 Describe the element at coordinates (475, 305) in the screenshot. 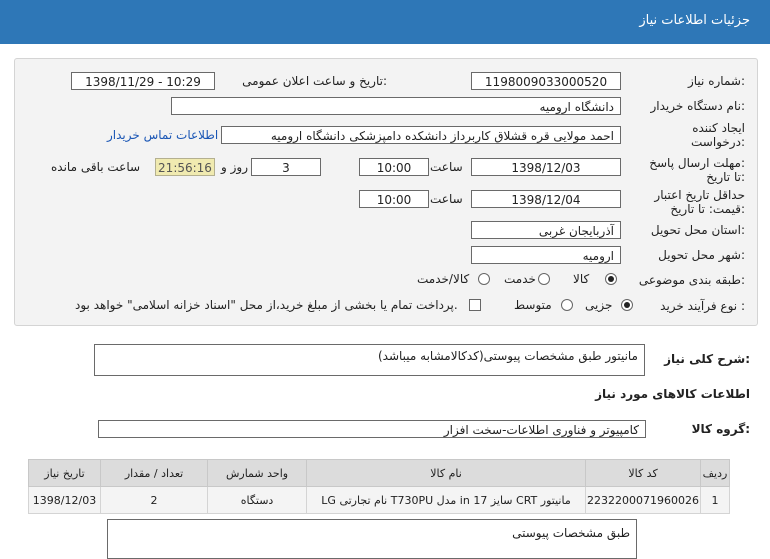

I see `treasury-checkbox` at that location.